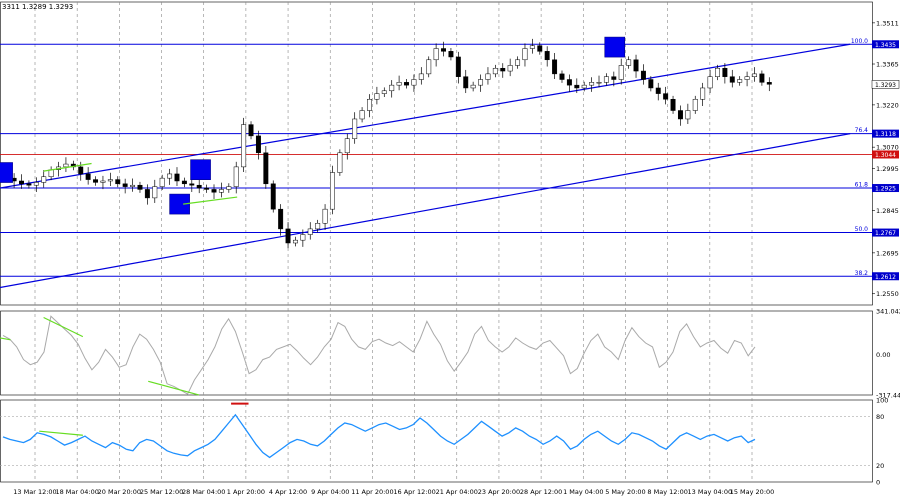 This screenshot has height=504, width=900. What do you see at coordinates (499, 492) in the screenshot?
I see `x-tick-label: 23 Apr 20:00` at bounding box center [499, 492].